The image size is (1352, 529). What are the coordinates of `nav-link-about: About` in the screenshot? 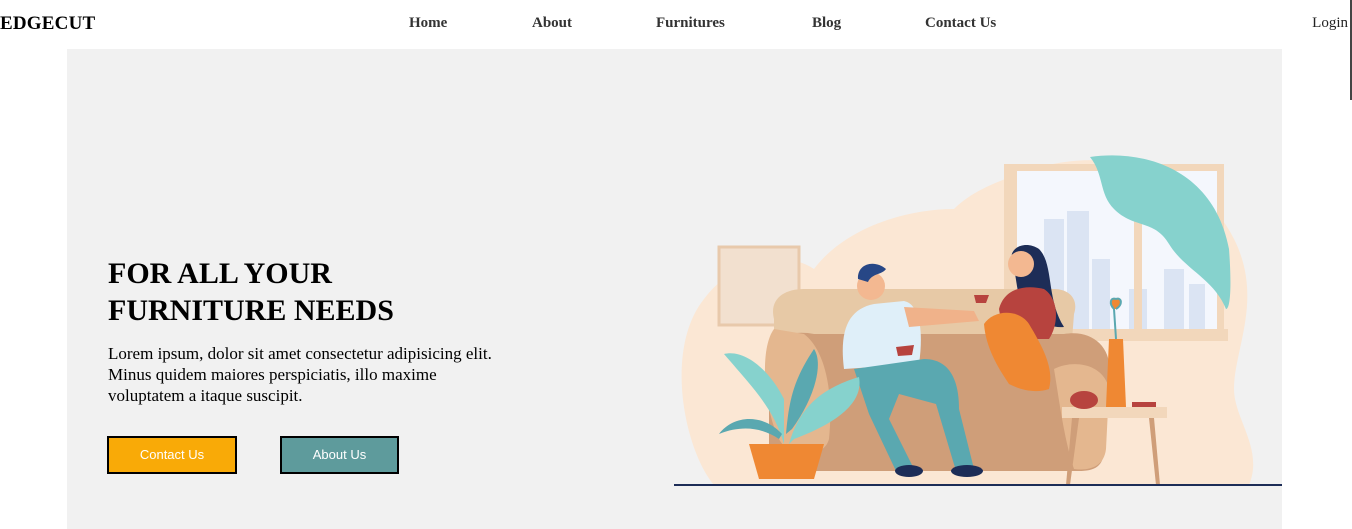 It's located at (552, 23).